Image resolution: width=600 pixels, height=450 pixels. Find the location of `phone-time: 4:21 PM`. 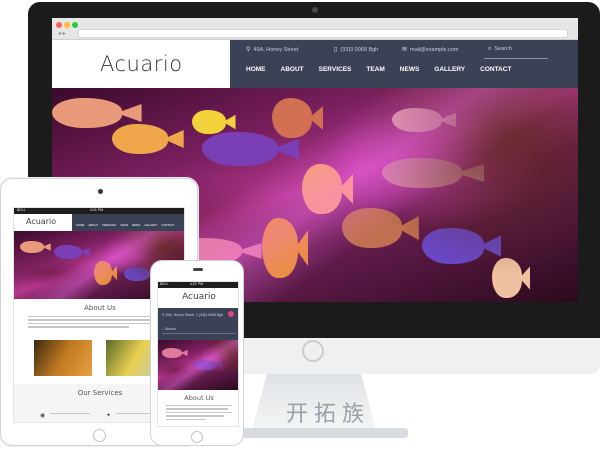

phone-time: 4:21 PM is located at coordinates (197, 284).